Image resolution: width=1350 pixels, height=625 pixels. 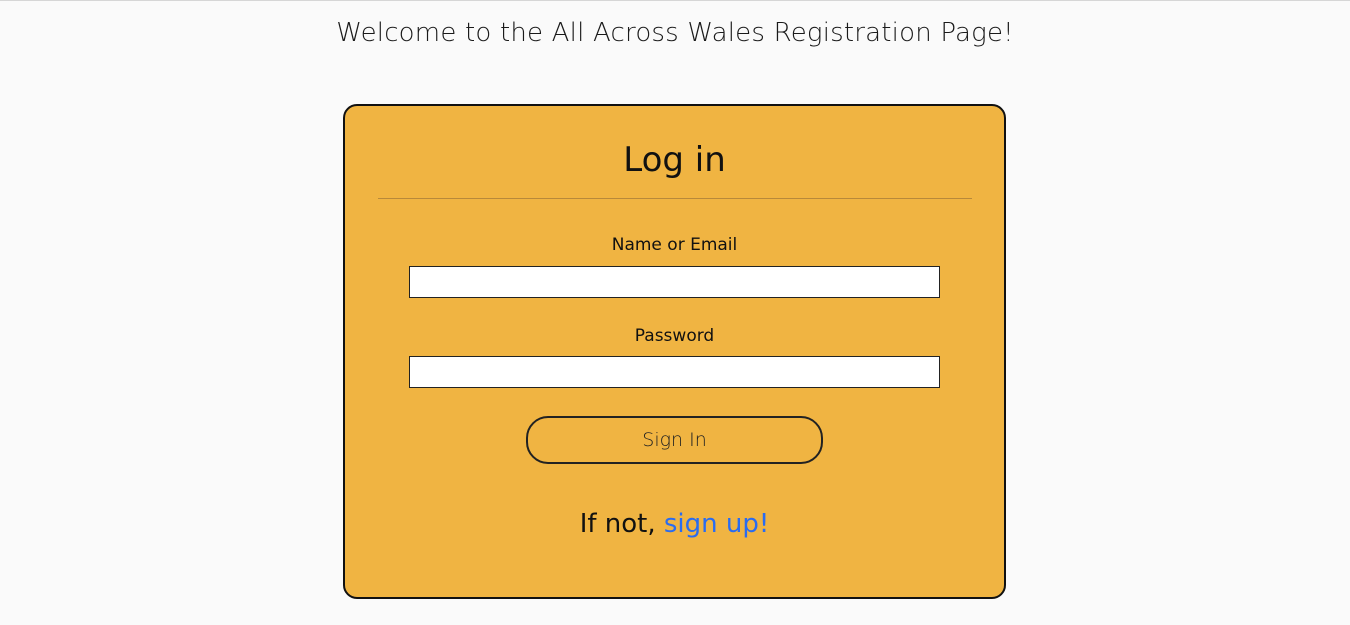 I want to click on password-label: Password, so click(x=674, y=336).